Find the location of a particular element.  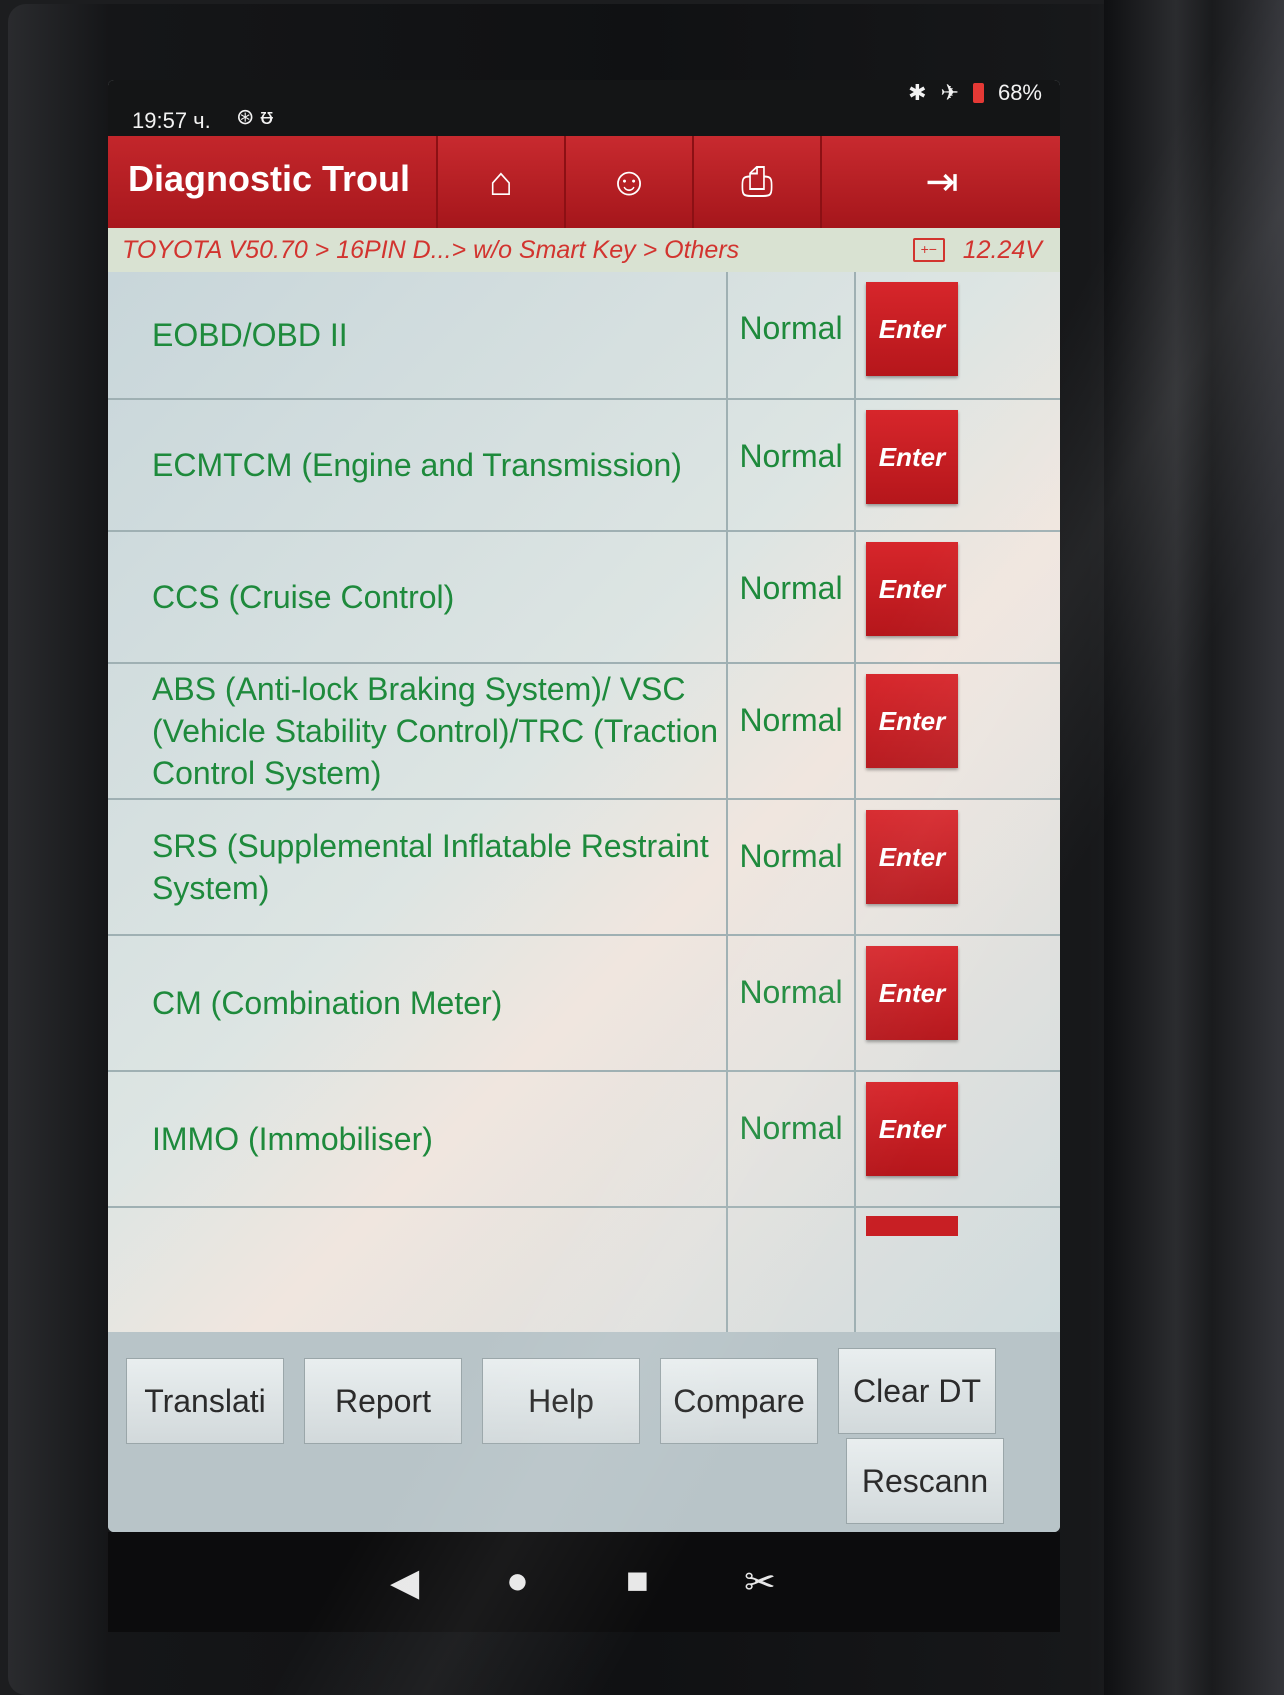

recents-icon: ■ is located at coordinates (637, 1581).